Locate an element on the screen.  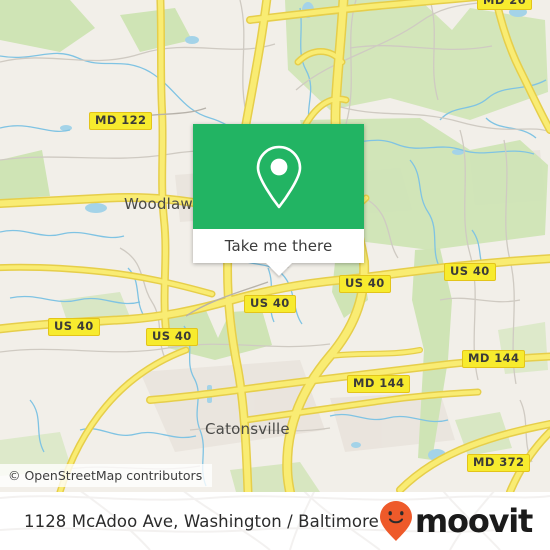
place-label-woodlawn: Woodlawn is located at coordinates (163, 204).